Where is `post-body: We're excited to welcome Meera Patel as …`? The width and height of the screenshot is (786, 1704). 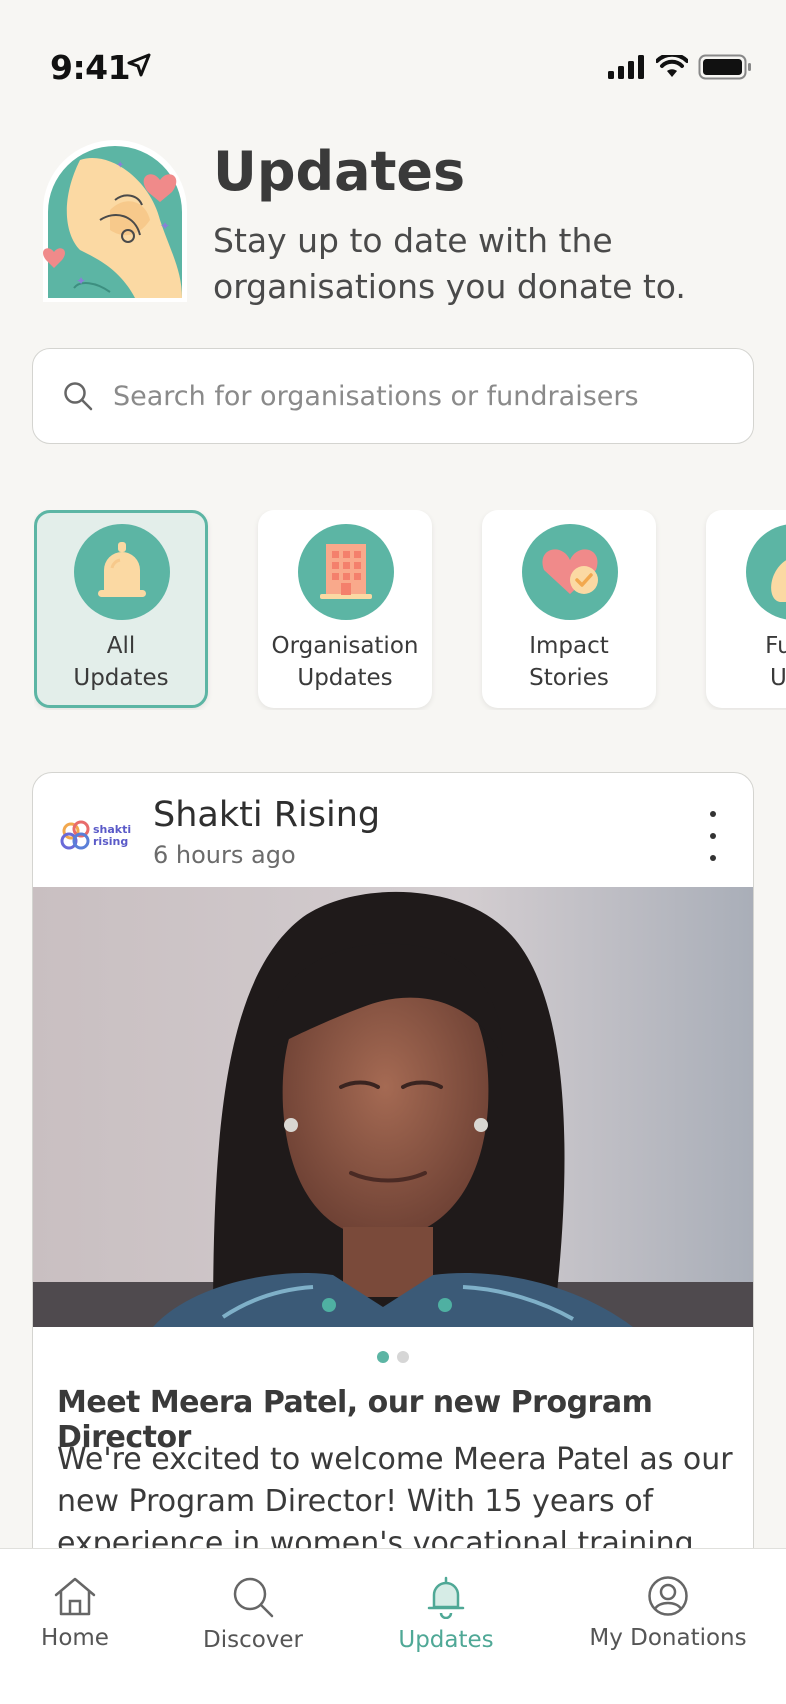
post-body: We're excited to welcome Meera Patel as … is located at coordinates (395, 1501).